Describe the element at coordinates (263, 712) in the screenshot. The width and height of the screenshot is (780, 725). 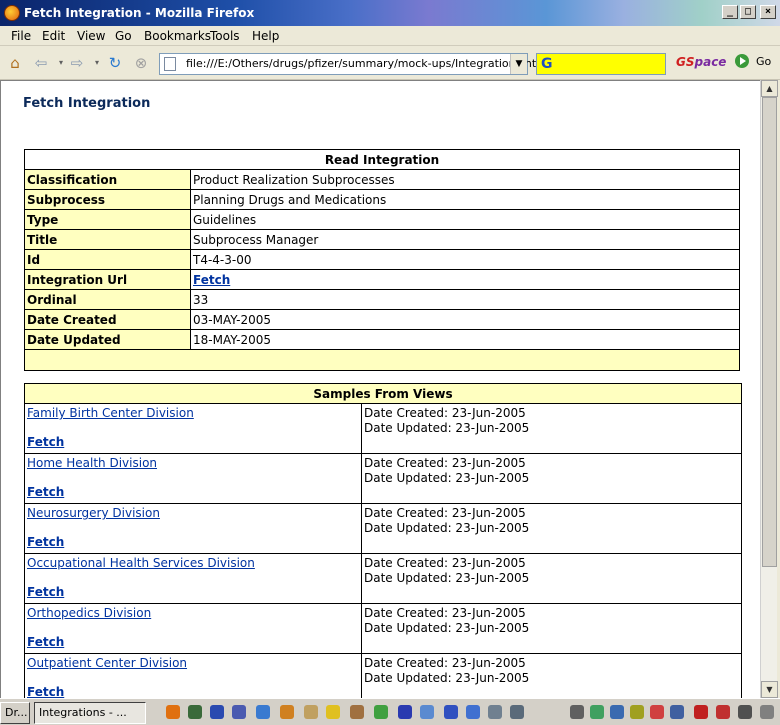
I see `ie-tray-icon` at that location.